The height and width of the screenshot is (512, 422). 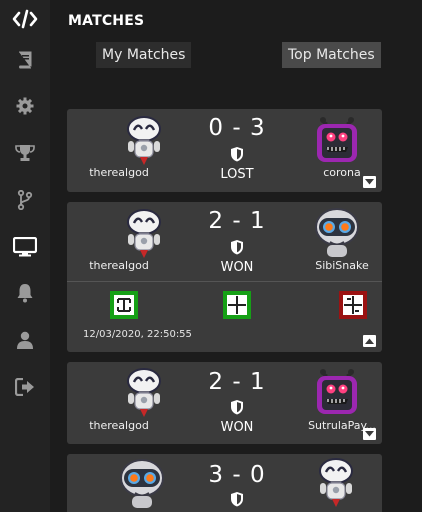 I want to click on sidebar-item-matches, so click(x=25, y=247).